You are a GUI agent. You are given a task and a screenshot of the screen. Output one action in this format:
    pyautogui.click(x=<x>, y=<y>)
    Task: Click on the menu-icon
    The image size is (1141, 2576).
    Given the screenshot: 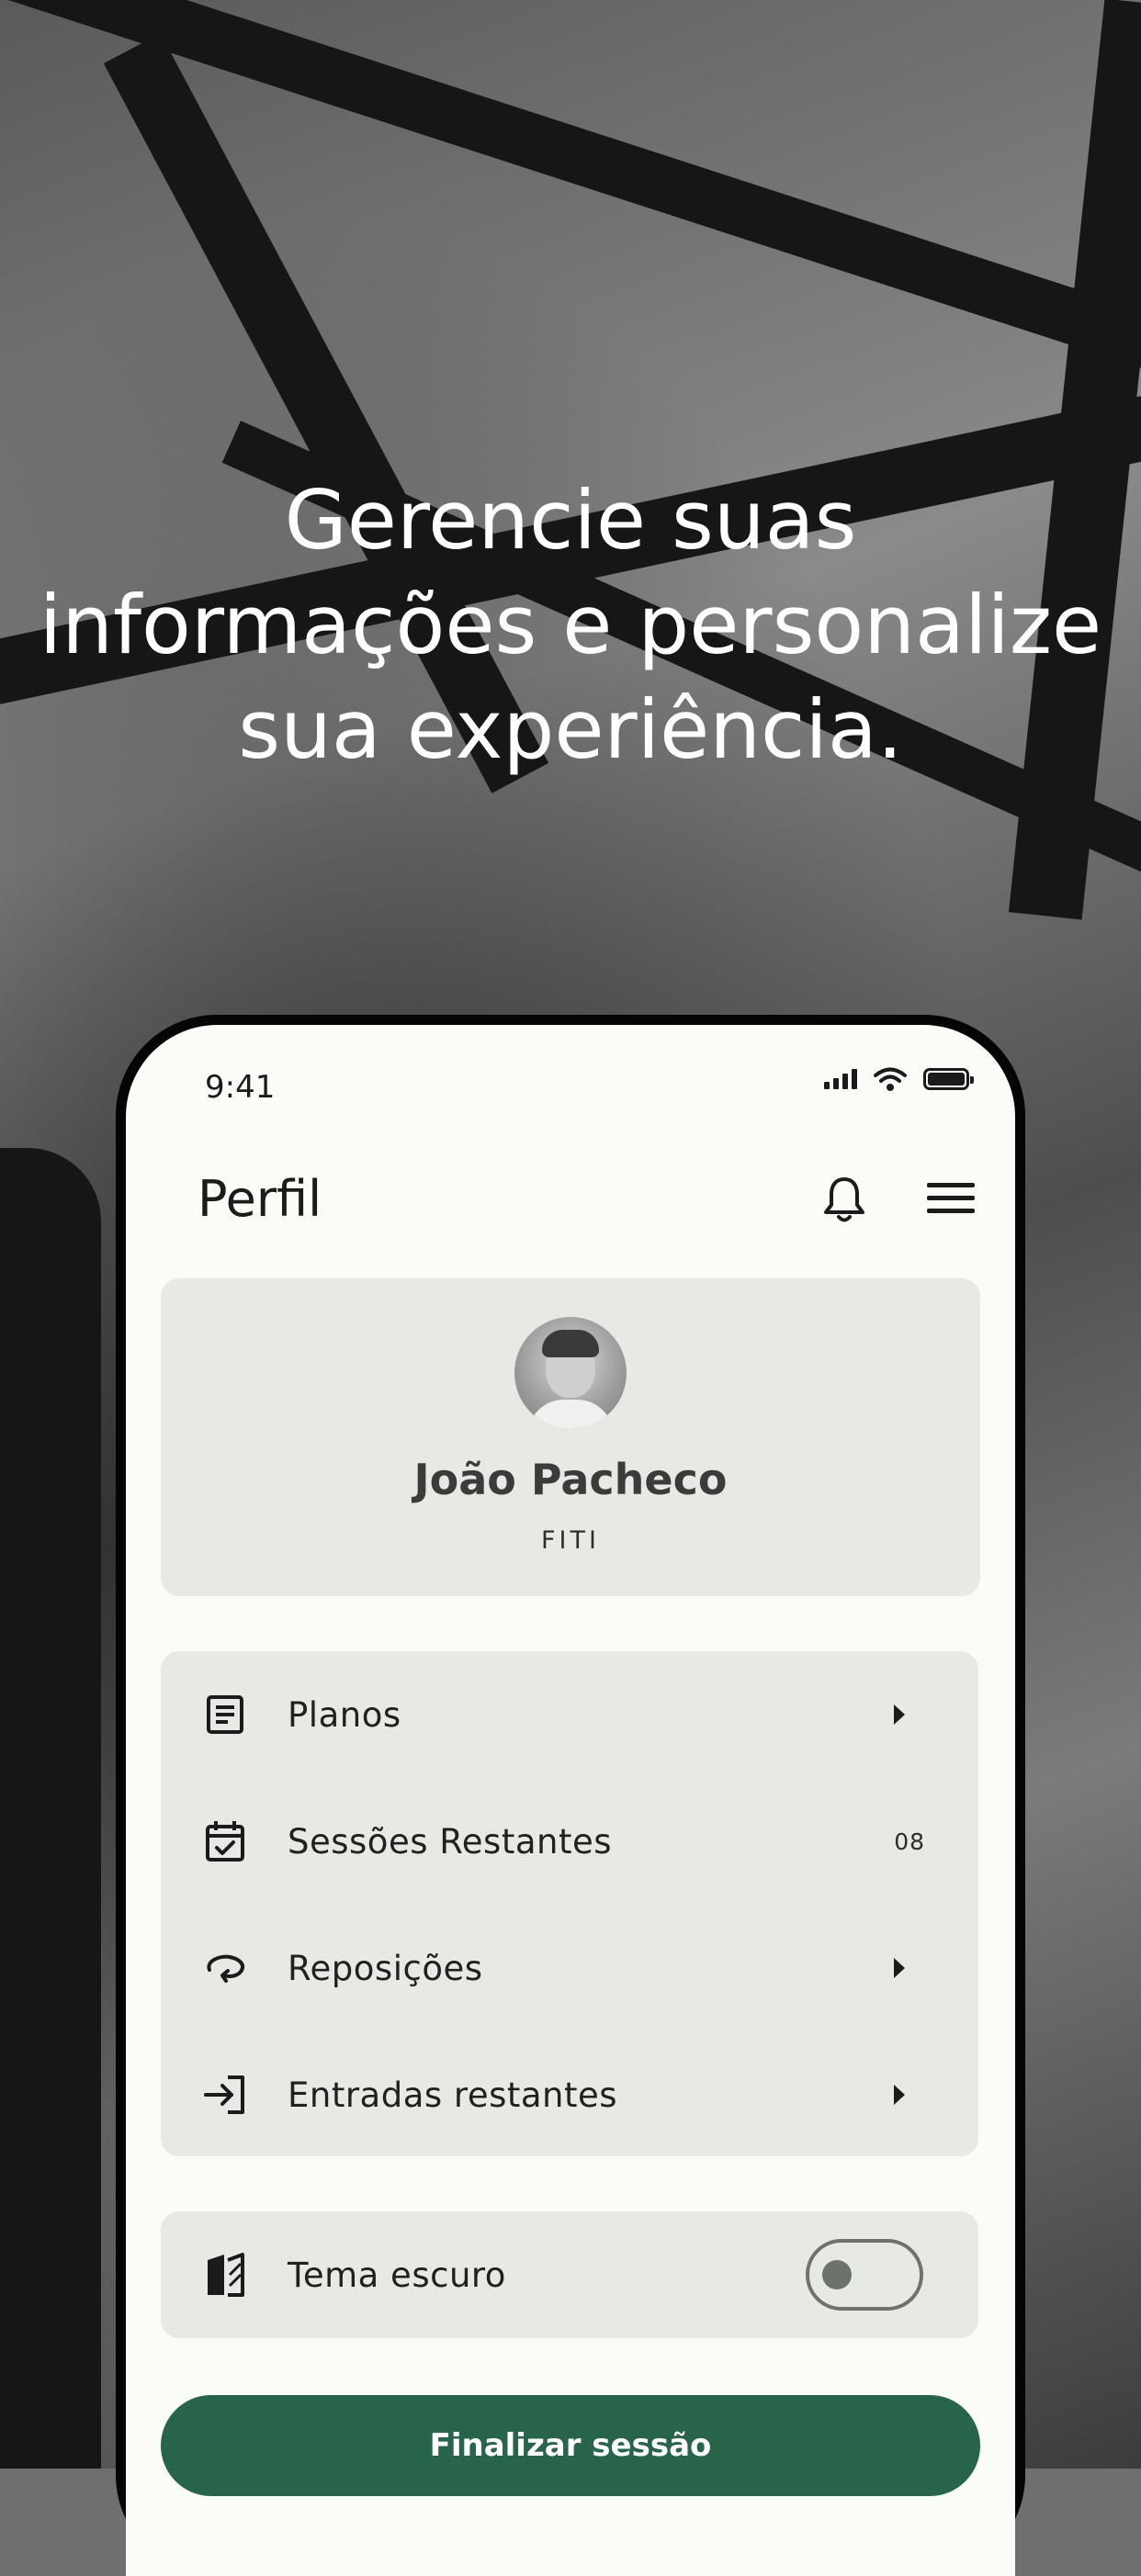 What is the action you would take?
    pyautogui.click(x=951, y=1197)
    